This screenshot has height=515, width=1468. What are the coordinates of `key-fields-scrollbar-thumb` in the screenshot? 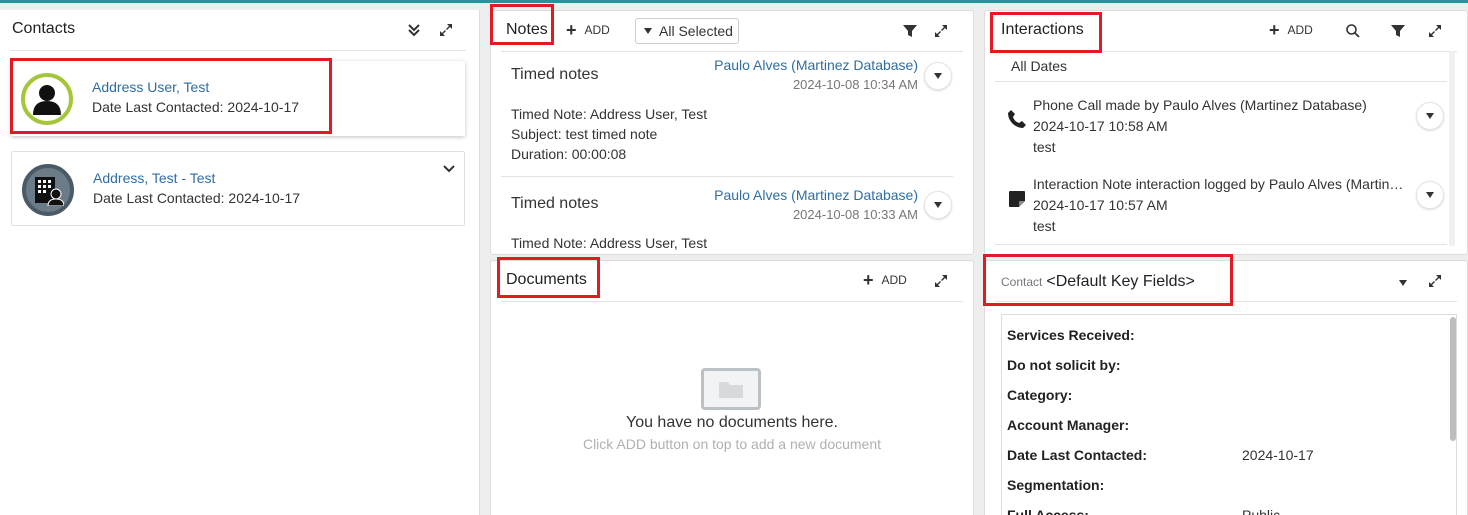 It's located at (1453, 379).